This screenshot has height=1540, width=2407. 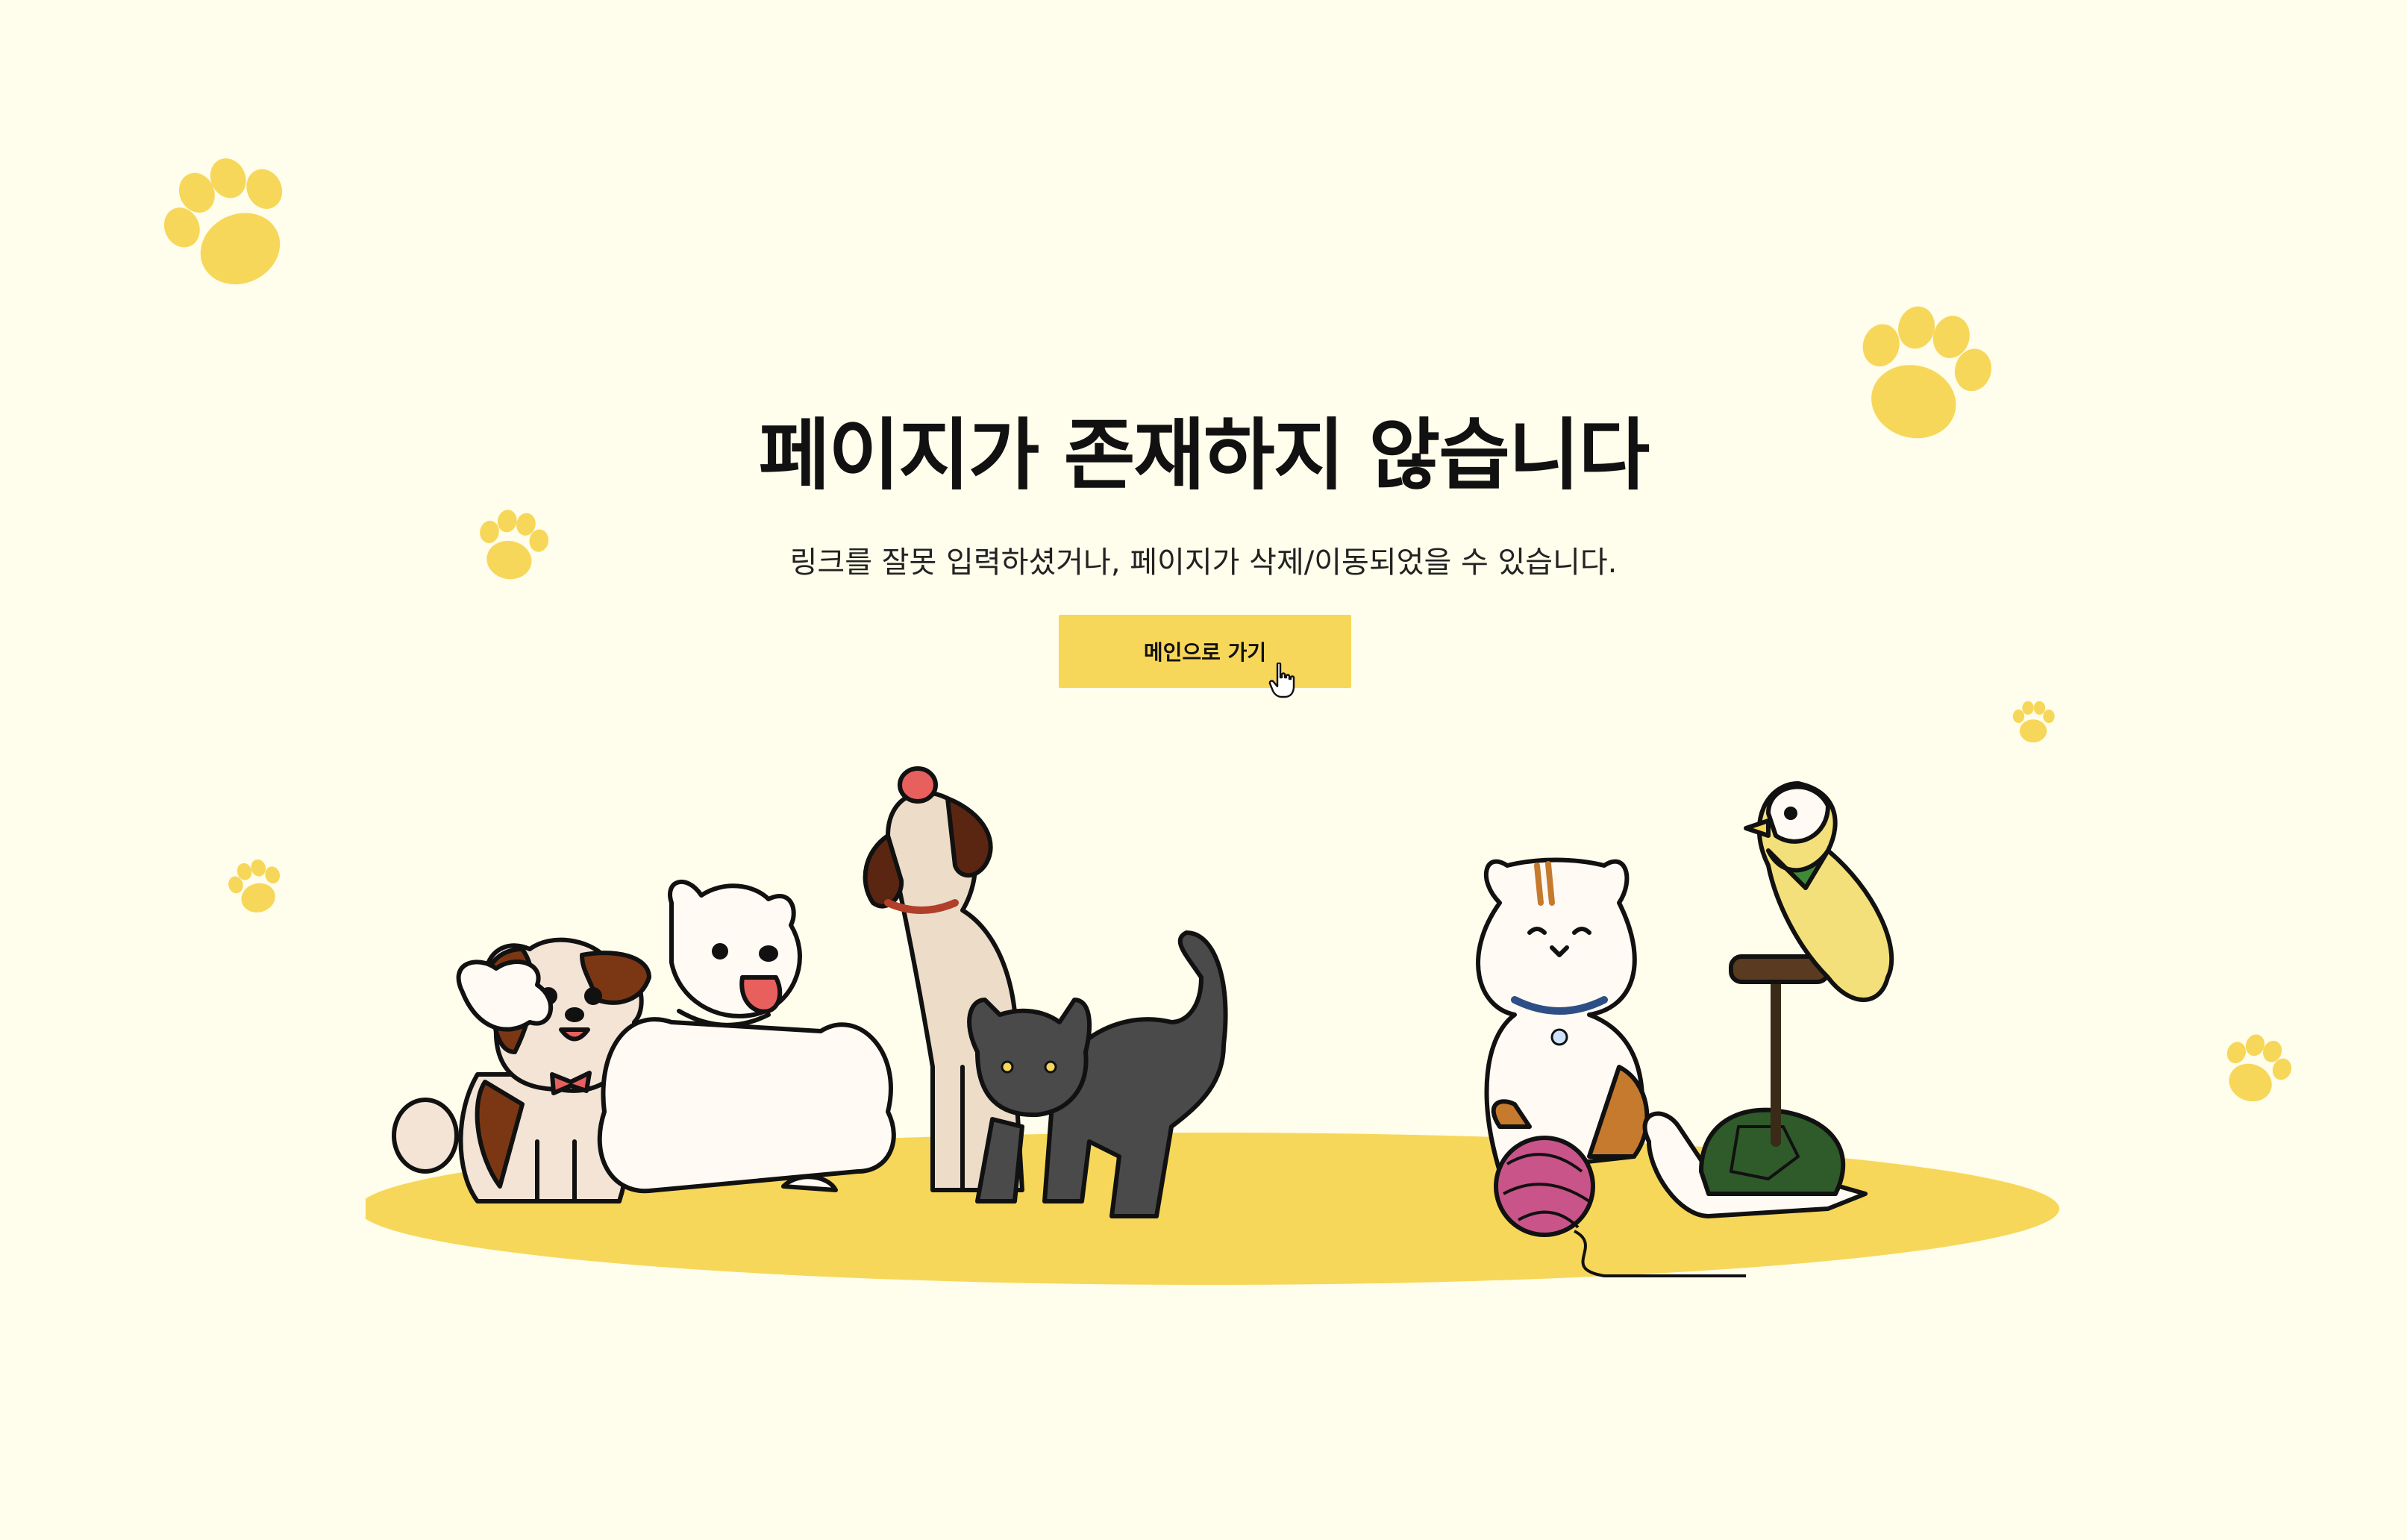 What do you see at coordinates (1755, 1162) in the screenshot?
I see `turtle` at bounding box center [1755, 1162].